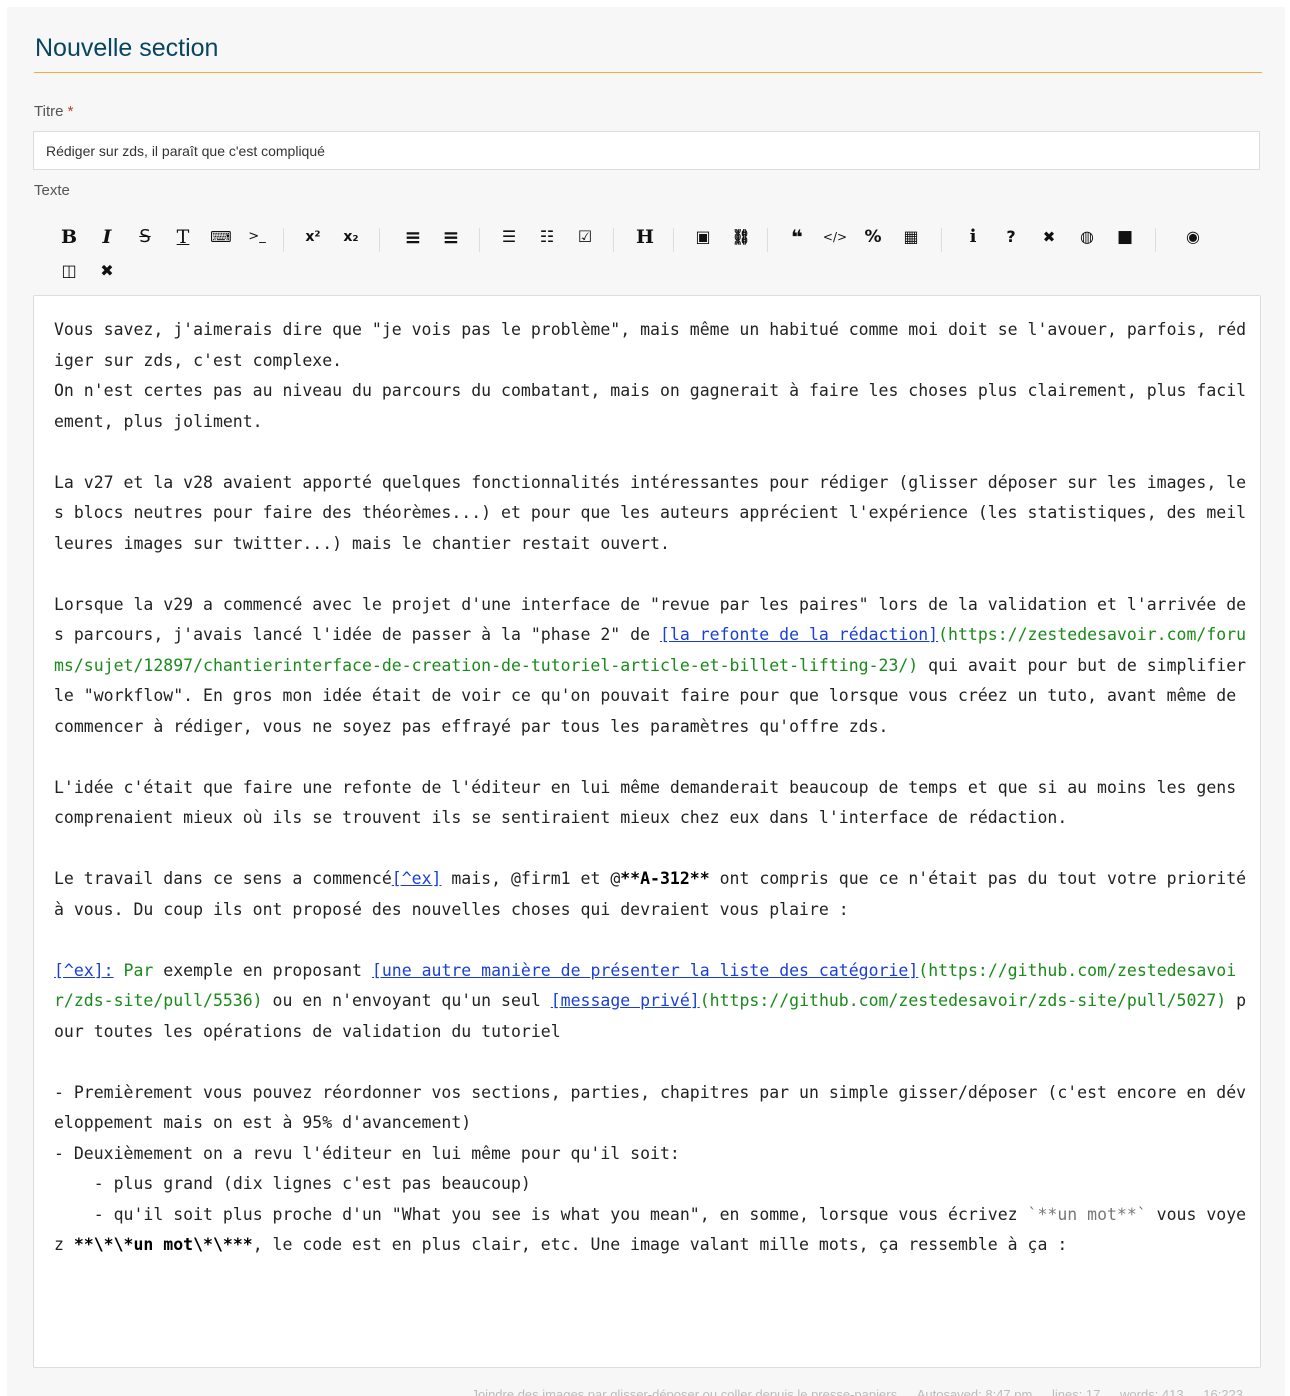 The width and height of the screenshot is (1290, 1396). What do you see at coordinates (1193, 237) in the screenshot?
I see `eye-icon: ◉` at bounding box center [1193, 237].